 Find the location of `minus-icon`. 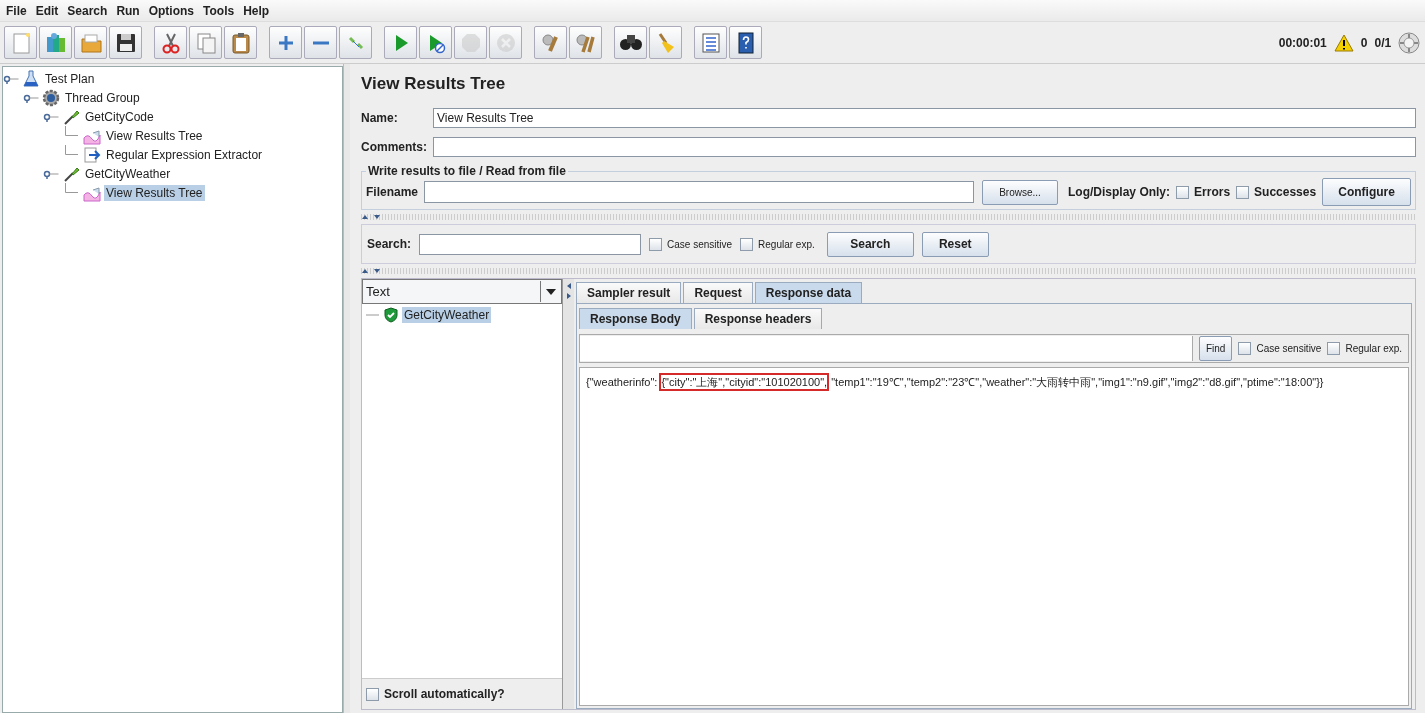

minus-icon is located at coordinates (320, 42).